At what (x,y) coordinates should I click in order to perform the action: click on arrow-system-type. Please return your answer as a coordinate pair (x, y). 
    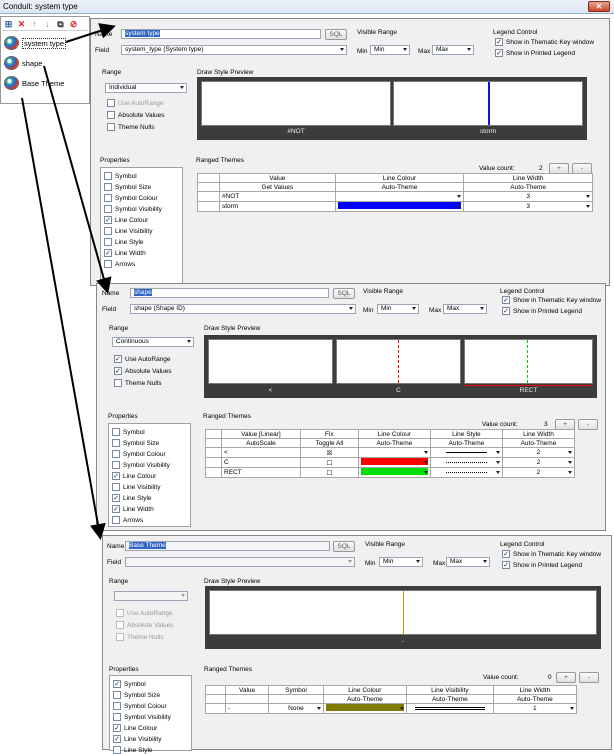
    Looking at the image, I should click on (90, 33).